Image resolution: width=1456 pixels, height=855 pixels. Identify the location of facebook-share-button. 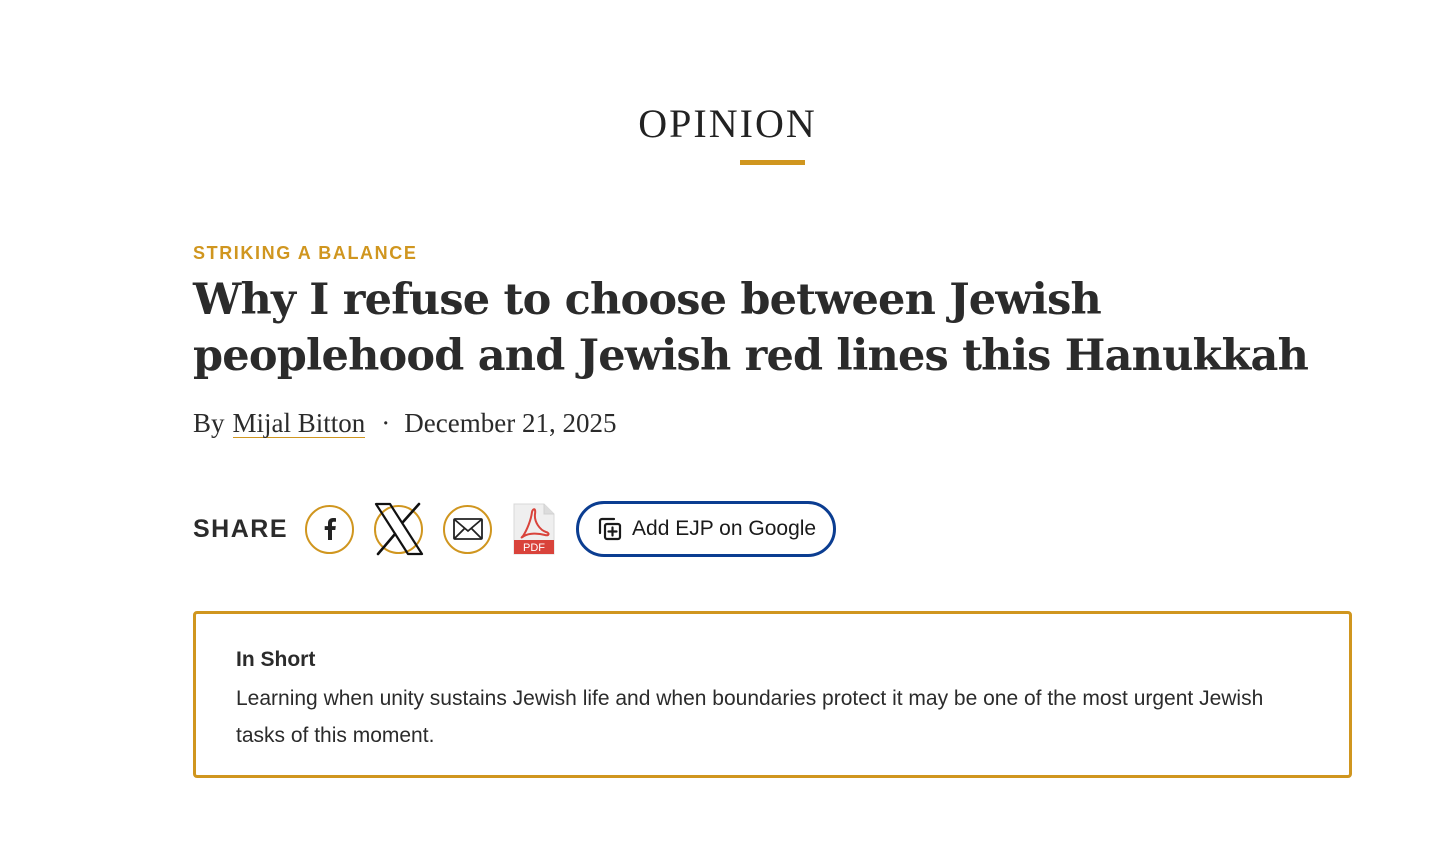
(330, 529).